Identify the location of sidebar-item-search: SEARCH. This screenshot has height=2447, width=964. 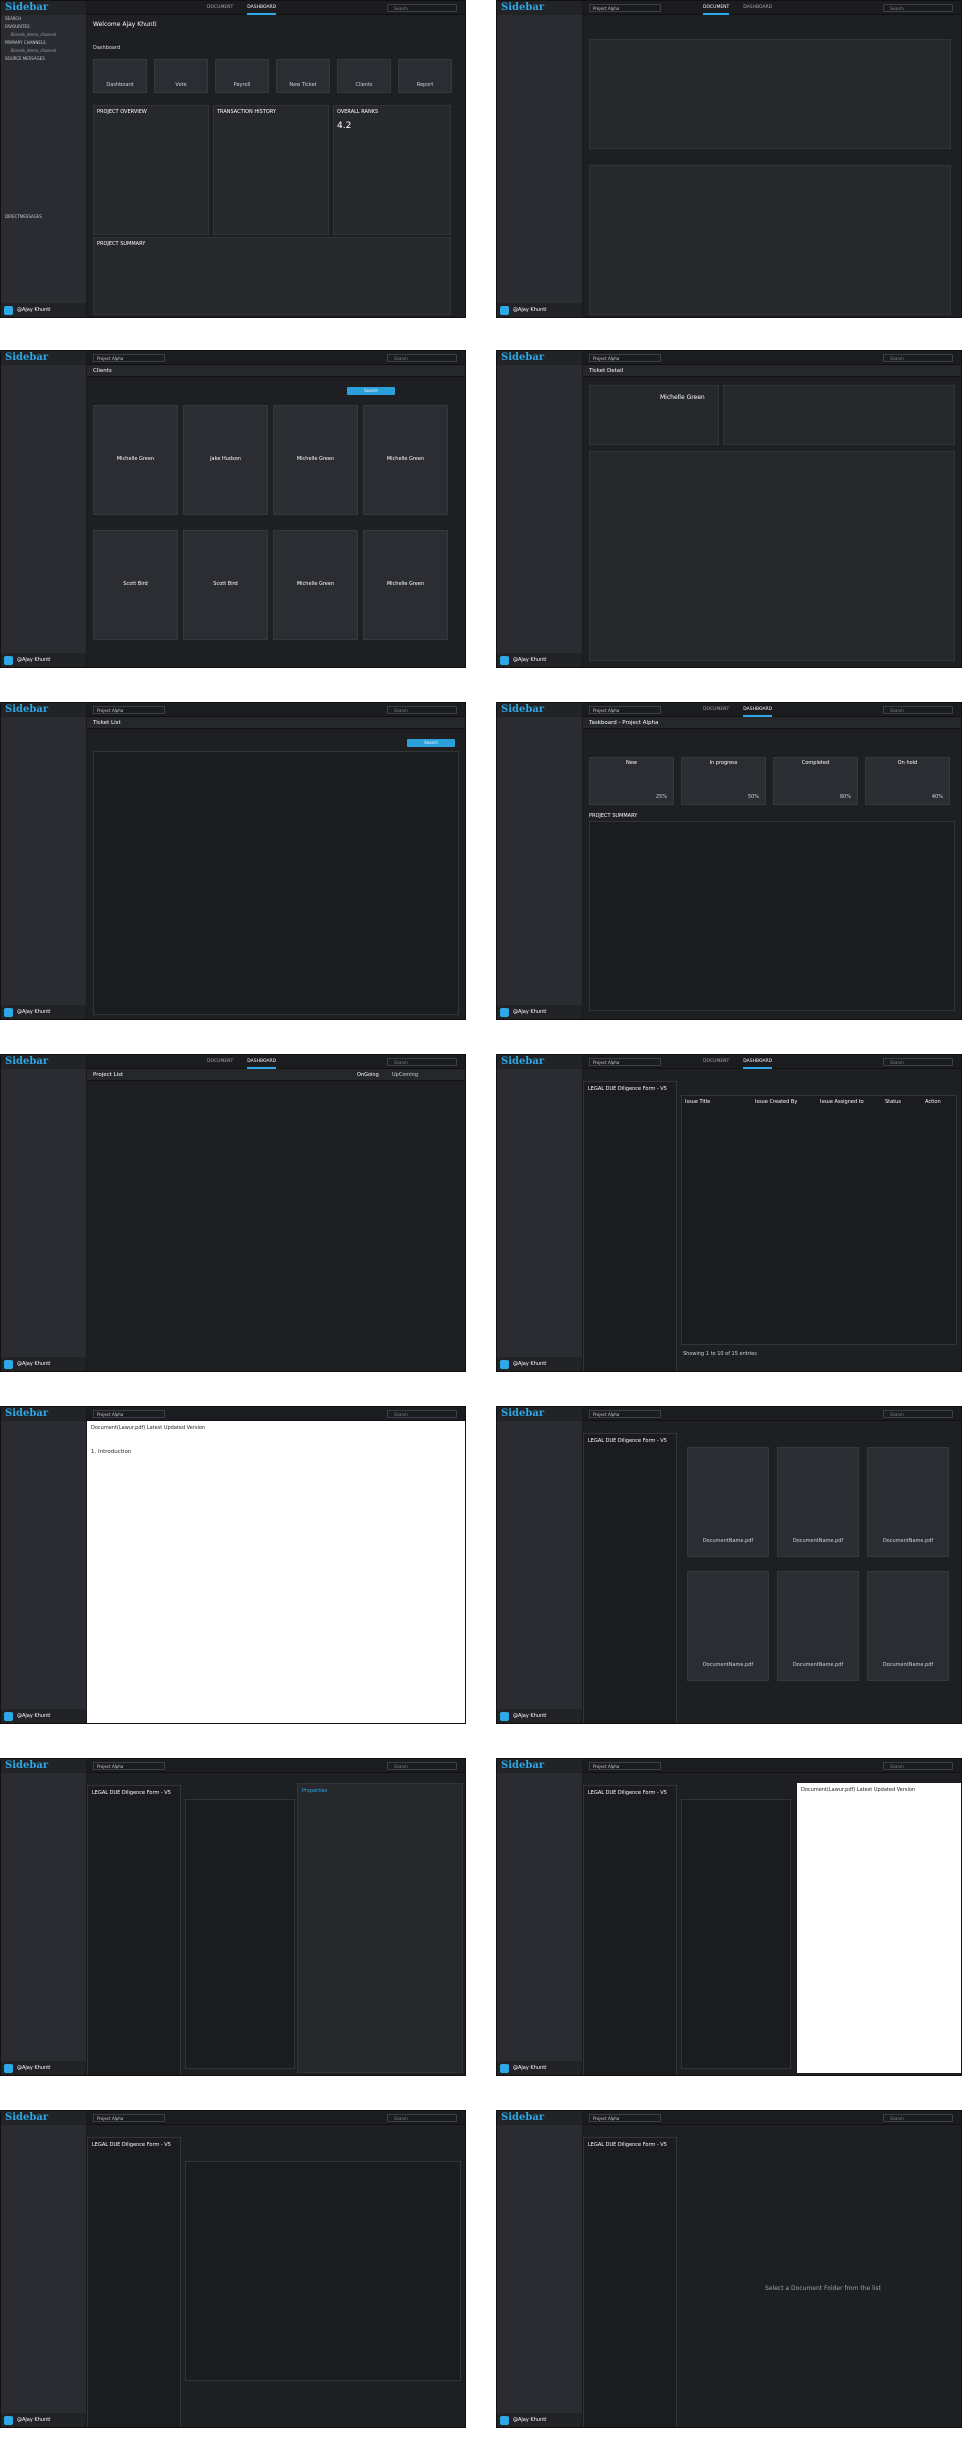
(43, 19).